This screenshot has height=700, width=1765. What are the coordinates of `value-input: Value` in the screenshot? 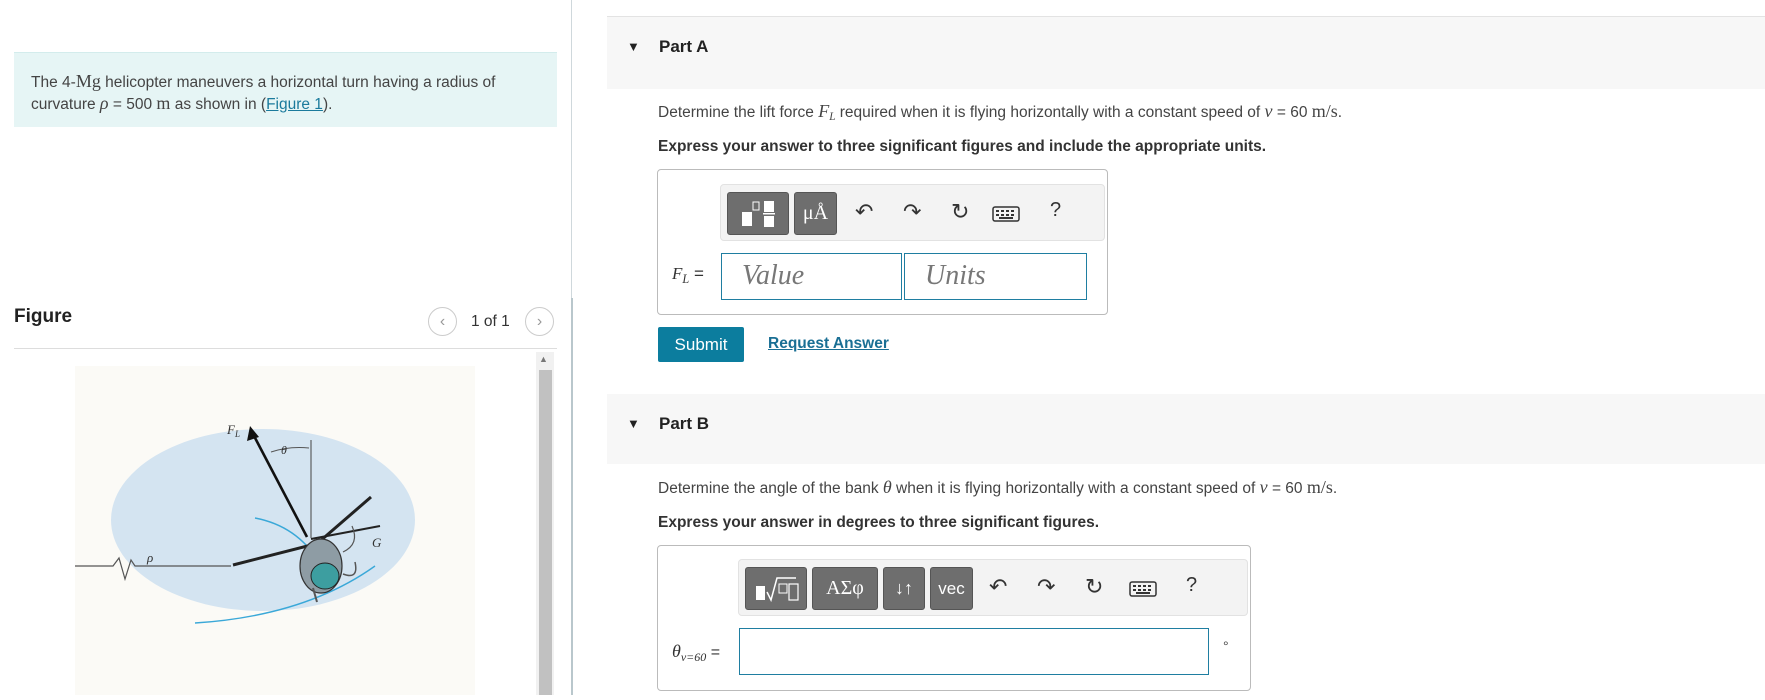 It's located at (811, 276).